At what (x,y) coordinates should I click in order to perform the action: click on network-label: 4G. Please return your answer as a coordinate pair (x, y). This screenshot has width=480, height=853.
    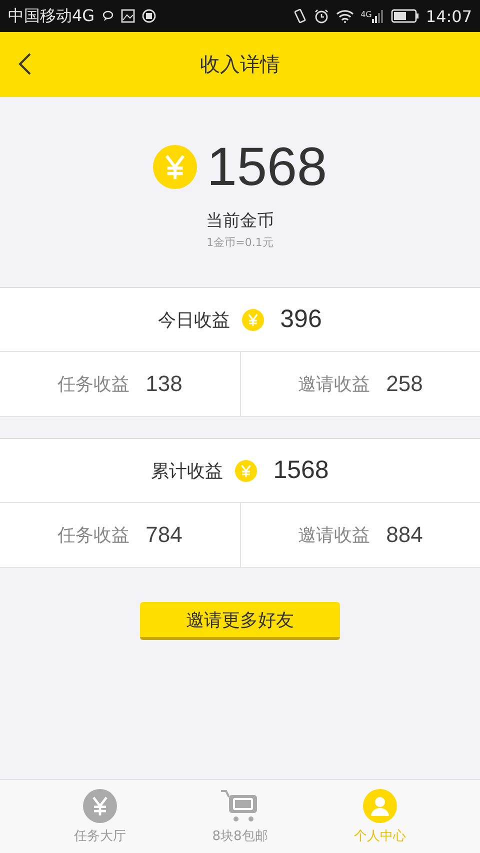
    Looking at the image, I should click on (366, 14).